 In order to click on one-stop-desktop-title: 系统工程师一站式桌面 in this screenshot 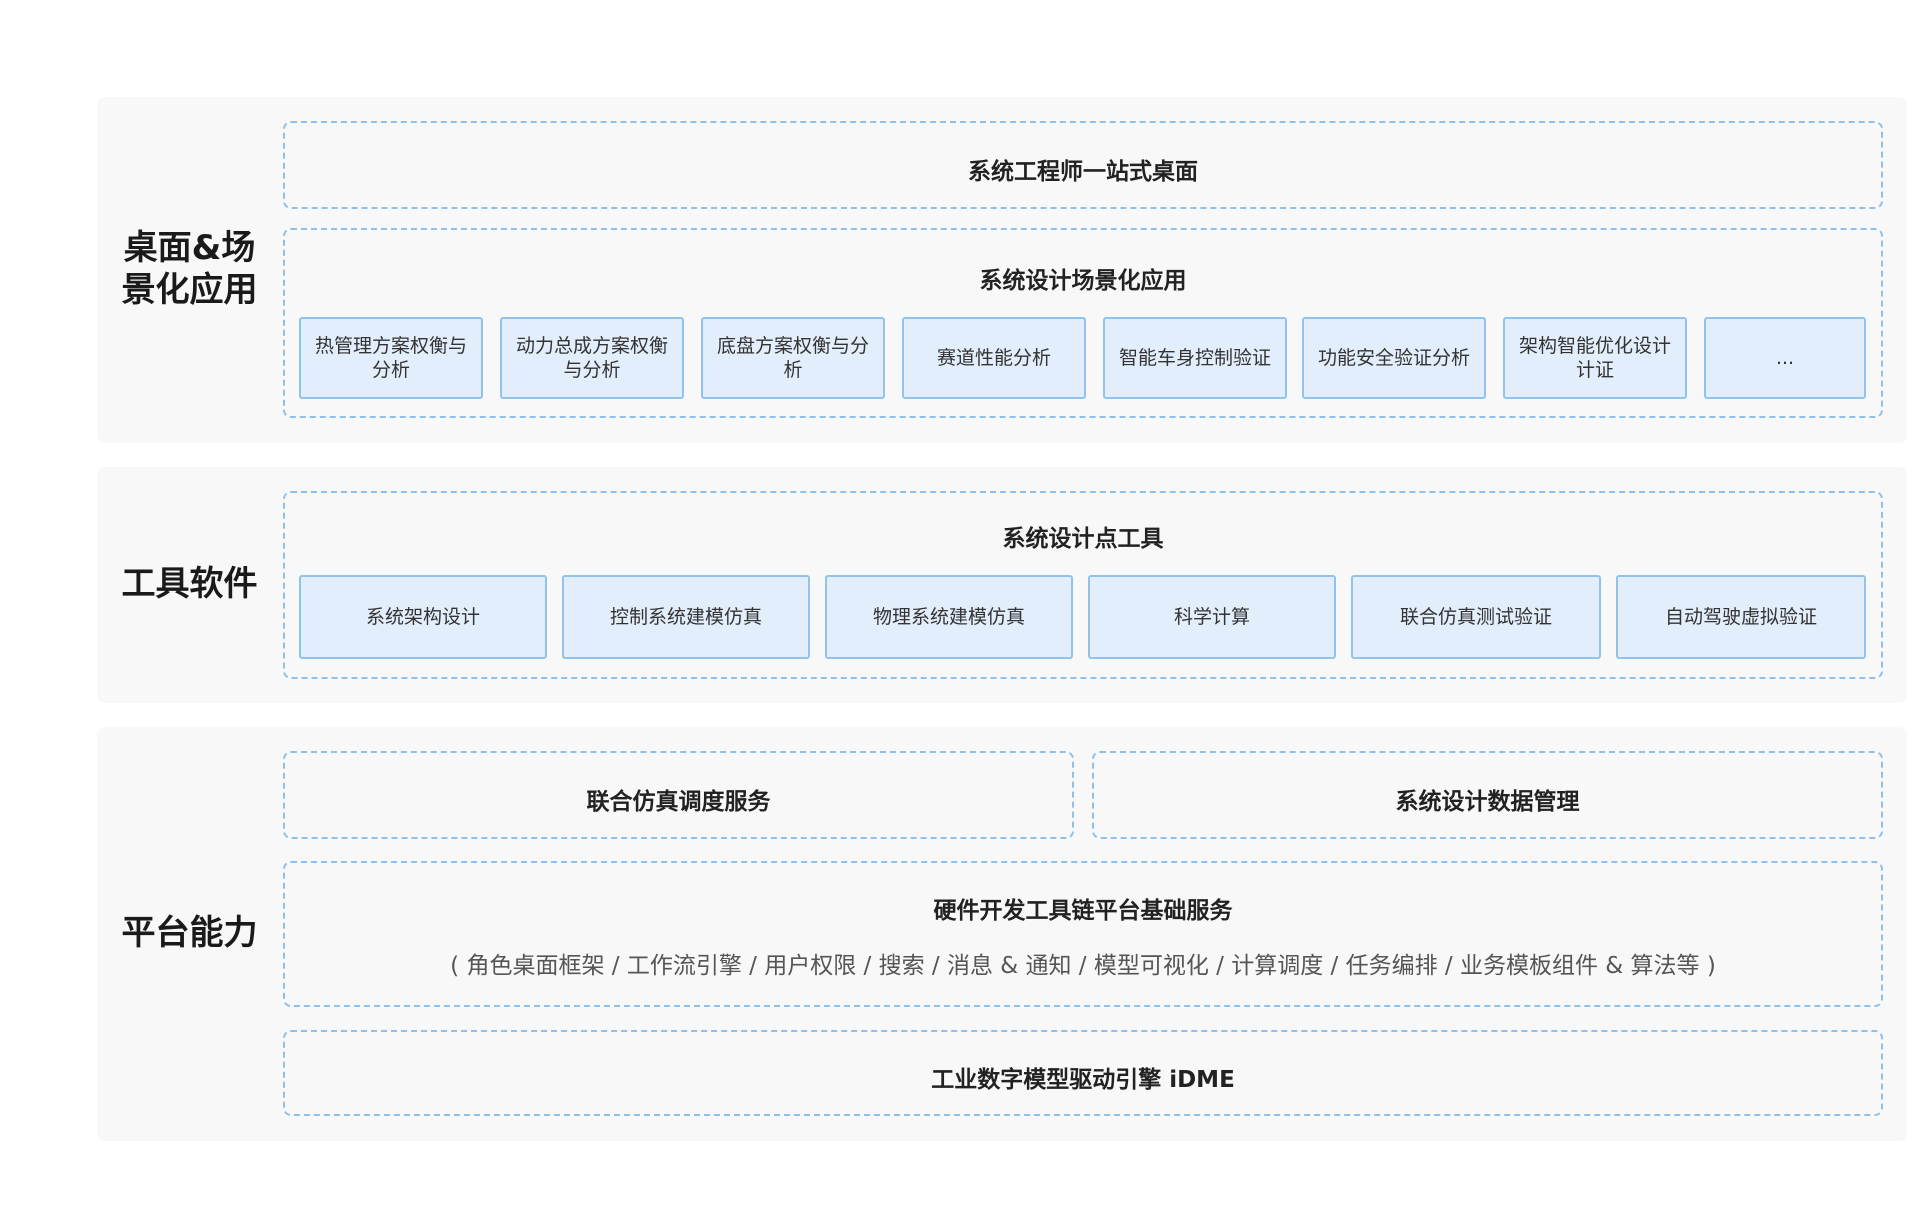, I will do `click(1083, 172)`.